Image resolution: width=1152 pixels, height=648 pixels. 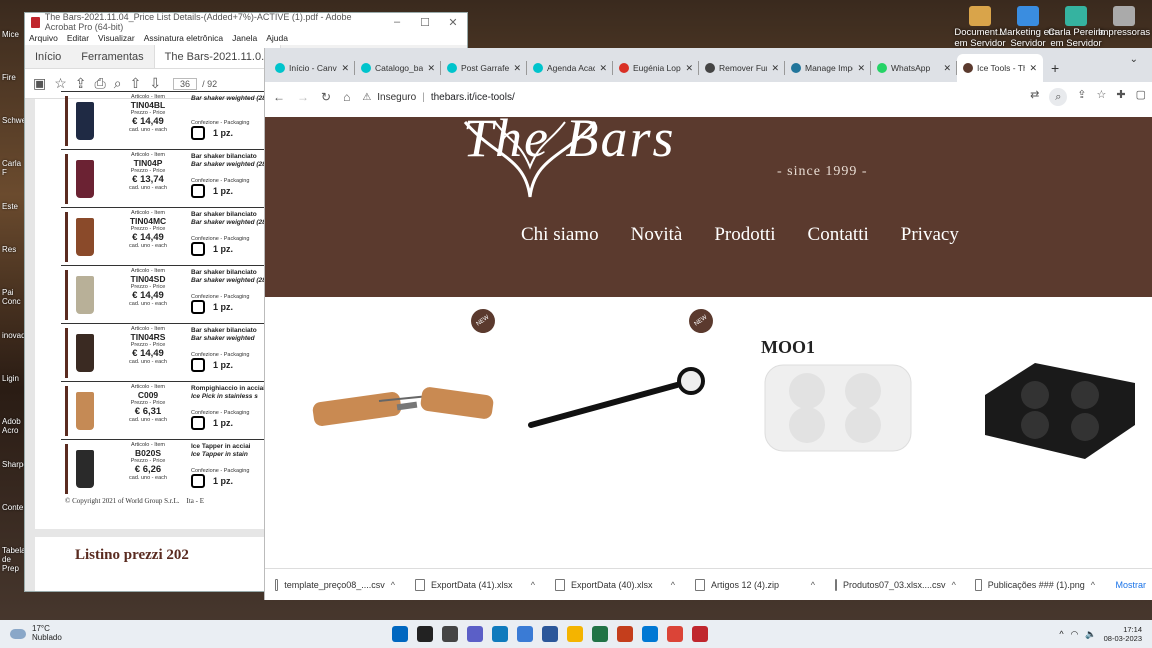 I want to click on menu-item: Arquivo, so click(x=43, y=38).